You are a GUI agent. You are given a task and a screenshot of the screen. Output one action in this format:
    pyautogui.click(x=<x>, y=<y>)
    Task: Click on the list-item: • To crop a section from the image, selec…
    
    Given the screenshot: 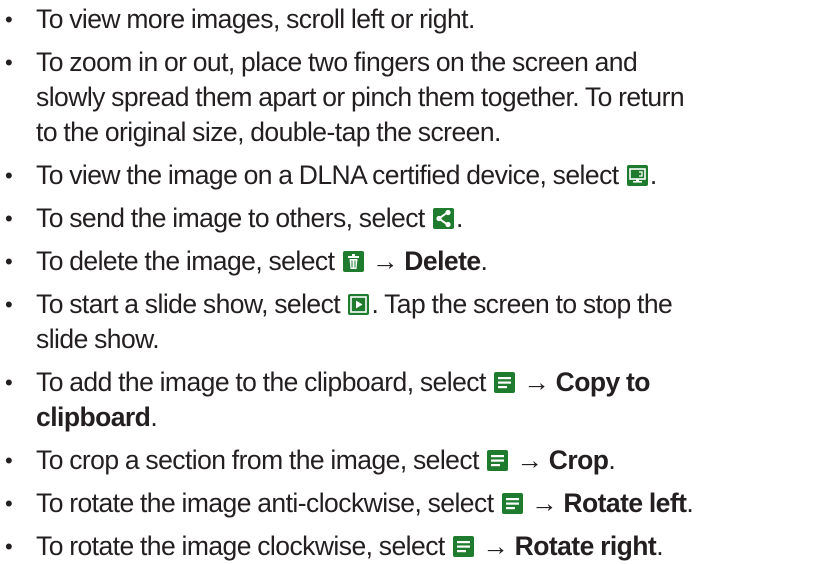 What is the action you would take?
    pyautogui.click(x=407, y=460)
    